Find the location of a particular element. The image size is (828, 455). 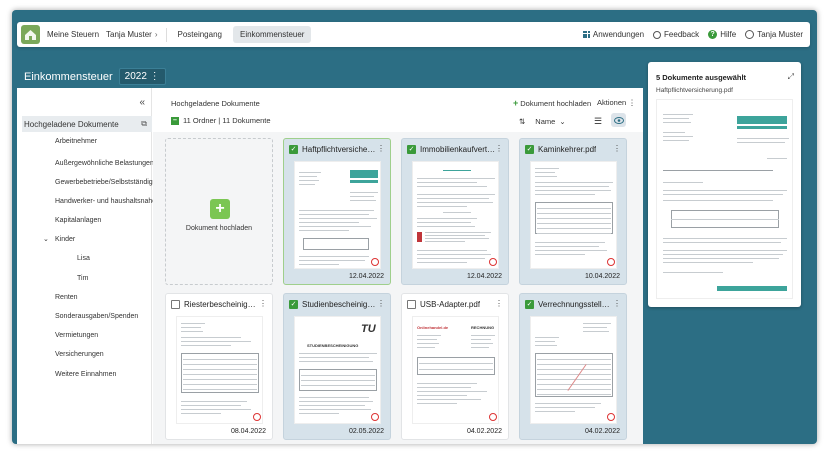

sidebar-item: Hochgeladene Dokumente ⧉ is located at coordinates (87, 124).